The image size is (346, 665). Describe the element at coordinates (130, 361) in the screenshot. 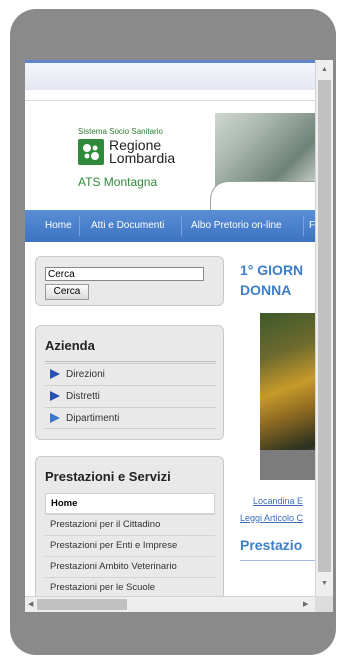

I see `azienda-divider` at that location.